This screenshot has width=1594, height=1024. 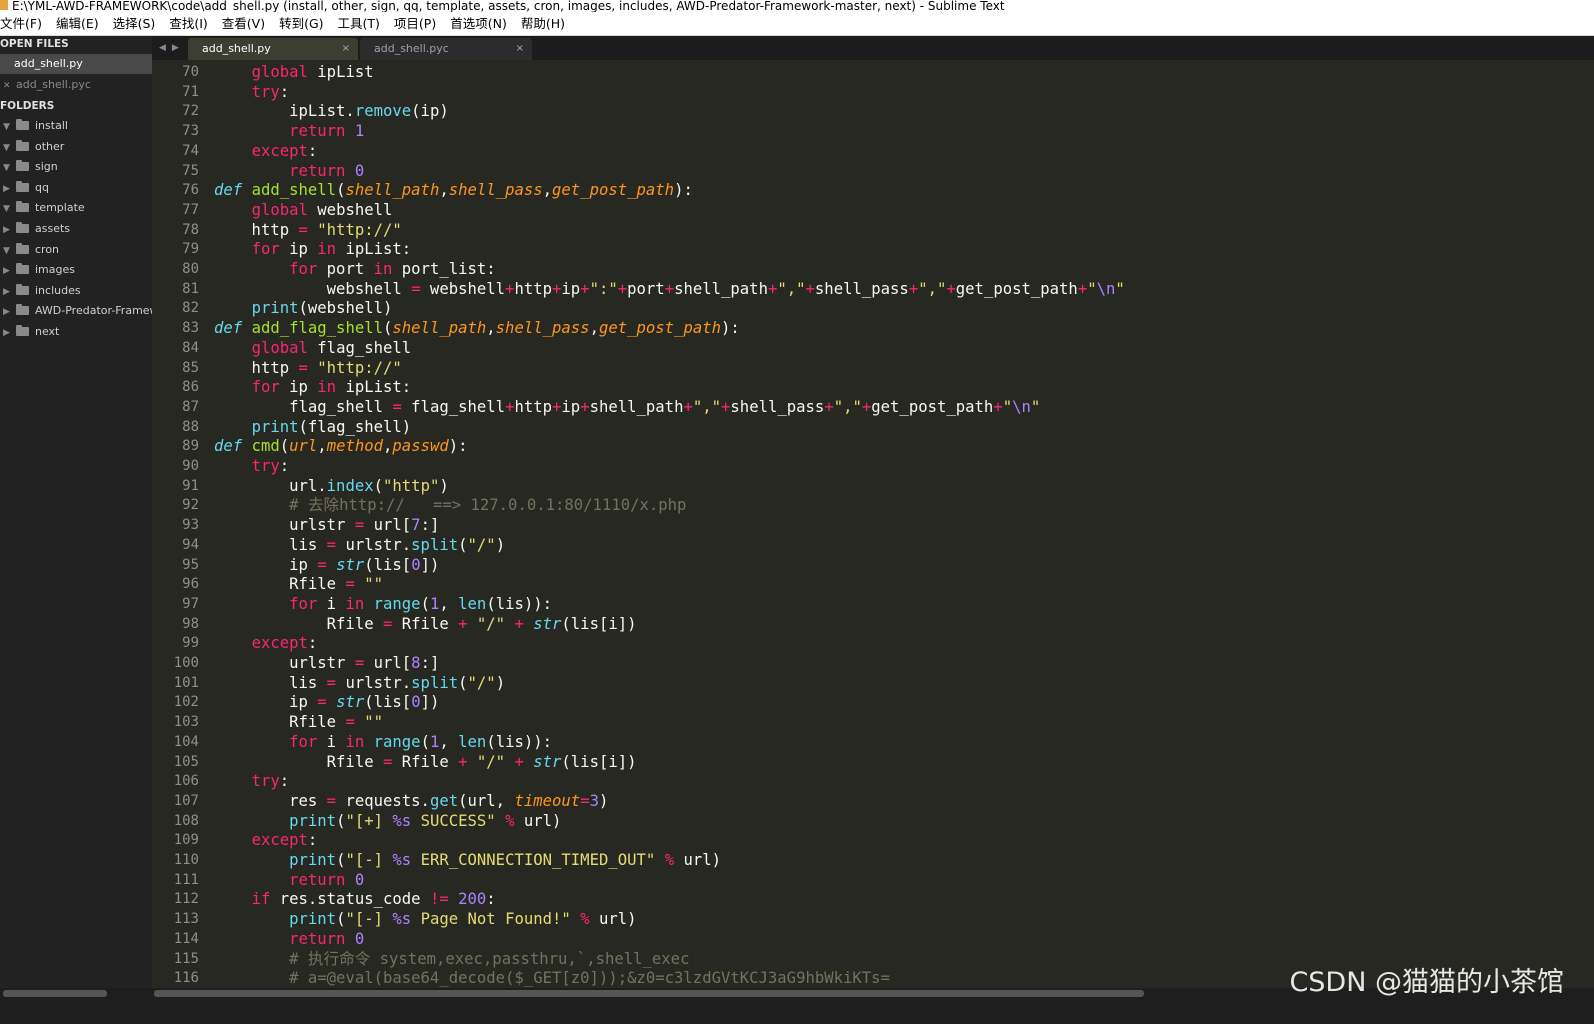 I want to click on menu-selection: 选择(S), so click(x=134, y=23).